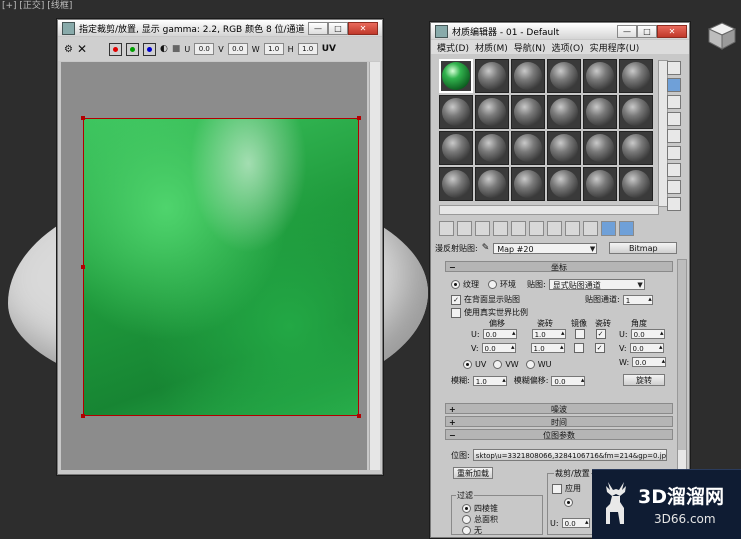  What do you see at coordinates (600, 334) in the screenshot?
I see `u-tile-checkbox: ✓` at bounding box center [600, 334].